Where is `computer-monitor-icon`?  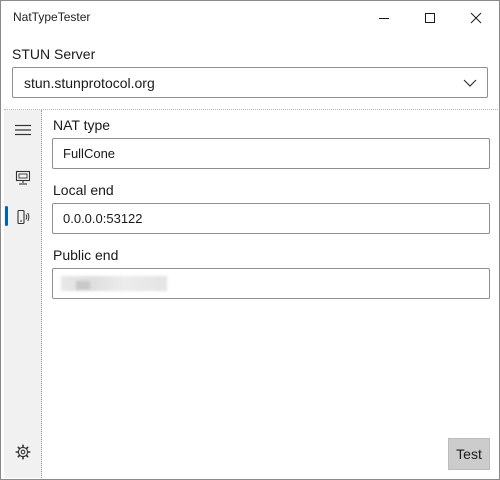
computer-monitor-icon is located at coordinates (22, 177).